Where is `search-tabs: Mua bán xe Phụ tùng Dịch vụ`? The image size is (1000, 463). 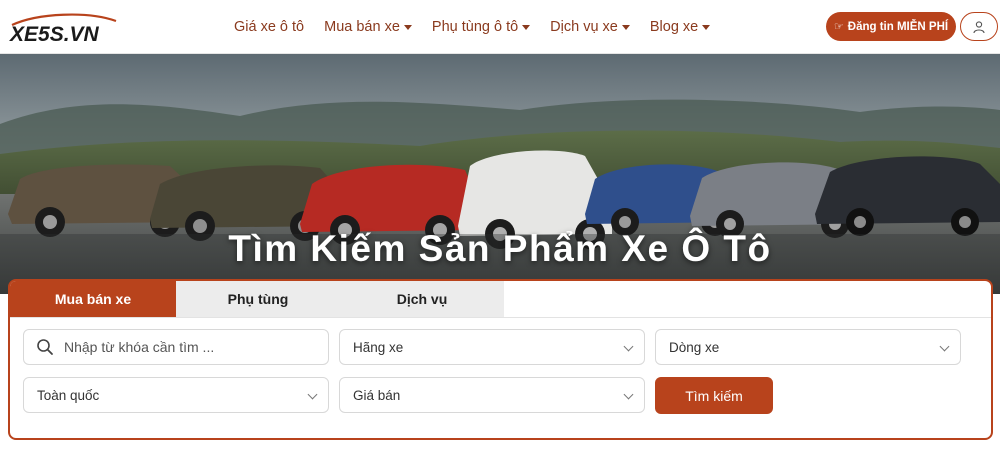 search-tabs: Mua bán xe Phụ tùng Dịch vụ is located at coordinates (257, 299).